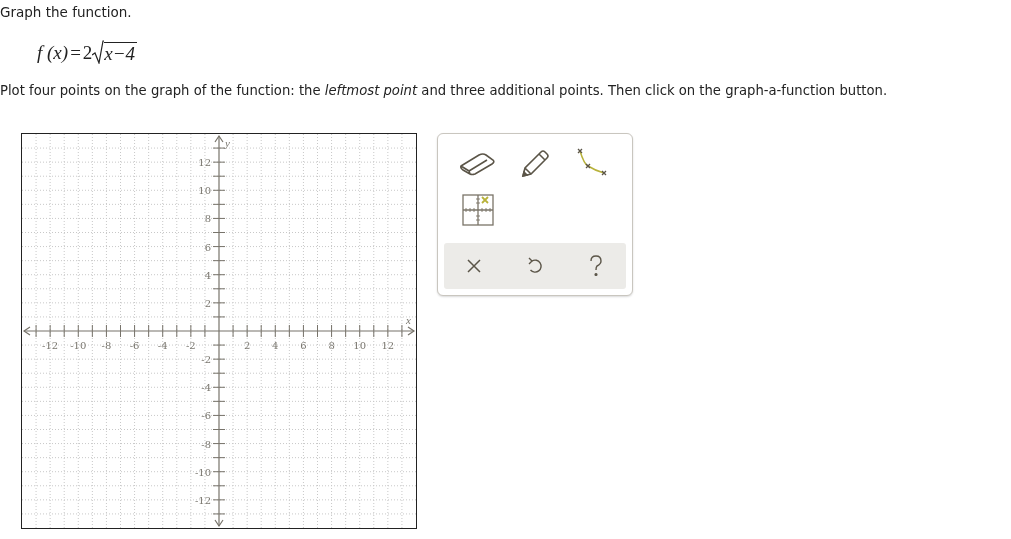  What do you see at coordinates (121, 53) in the screenshot?
I see `radicand: x−4` at bounding box center [121, 53].